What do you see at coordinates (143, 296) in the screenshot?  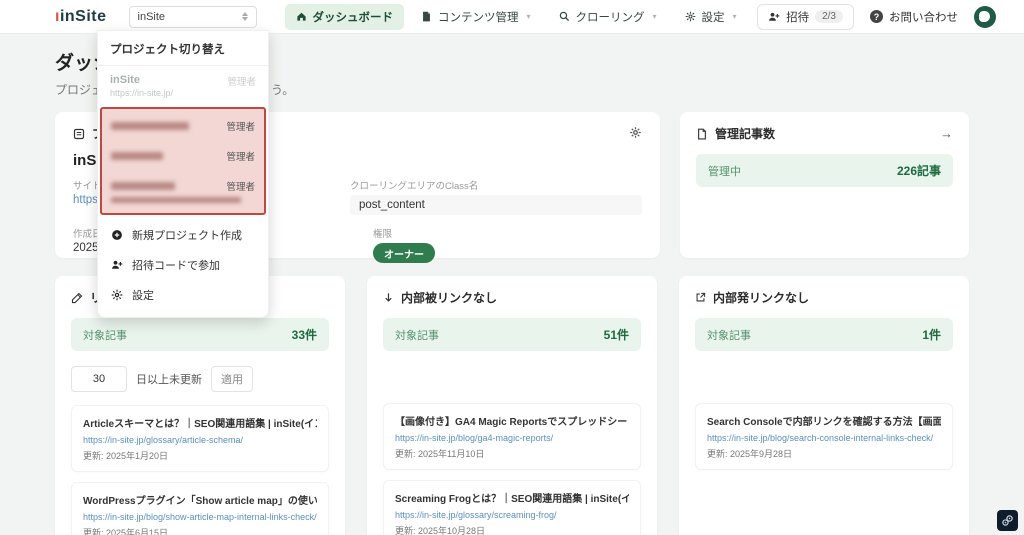 I see `dropdown-settings-label: 設定` at bounding box center [143, 296].